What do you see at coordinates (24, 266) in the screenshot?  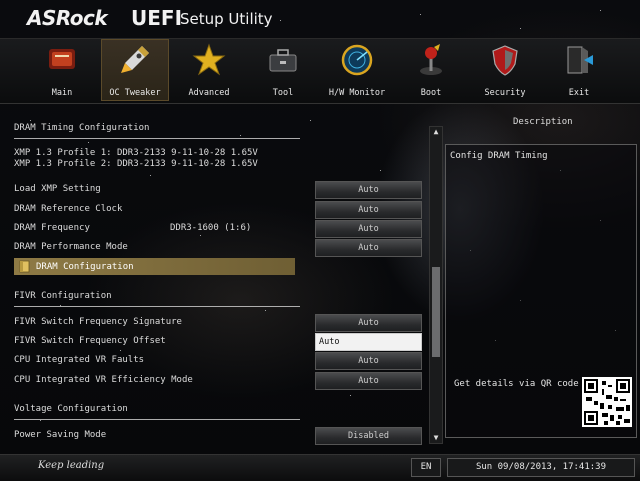 I see `folder-icon` at bounding box center [24, 266].